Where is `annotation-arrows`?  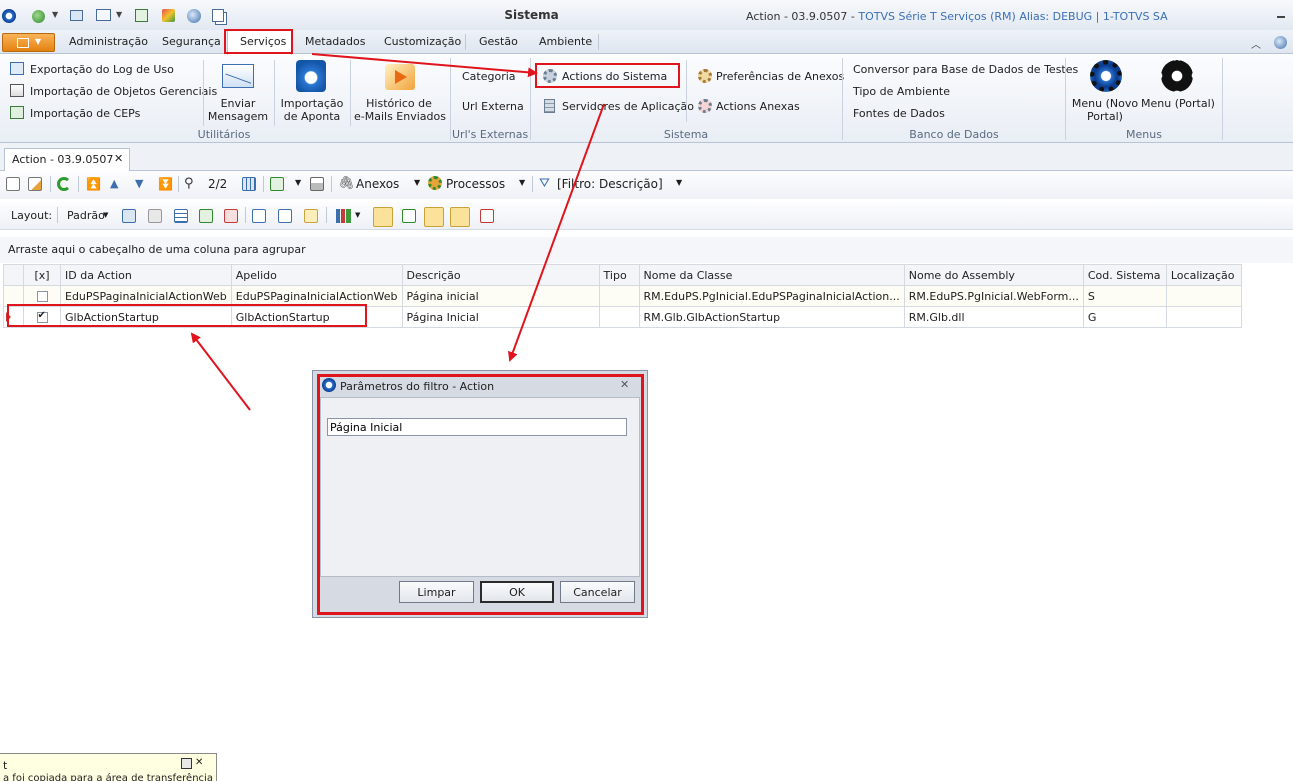 annotation-arrows is located at coordinates (397, 232).